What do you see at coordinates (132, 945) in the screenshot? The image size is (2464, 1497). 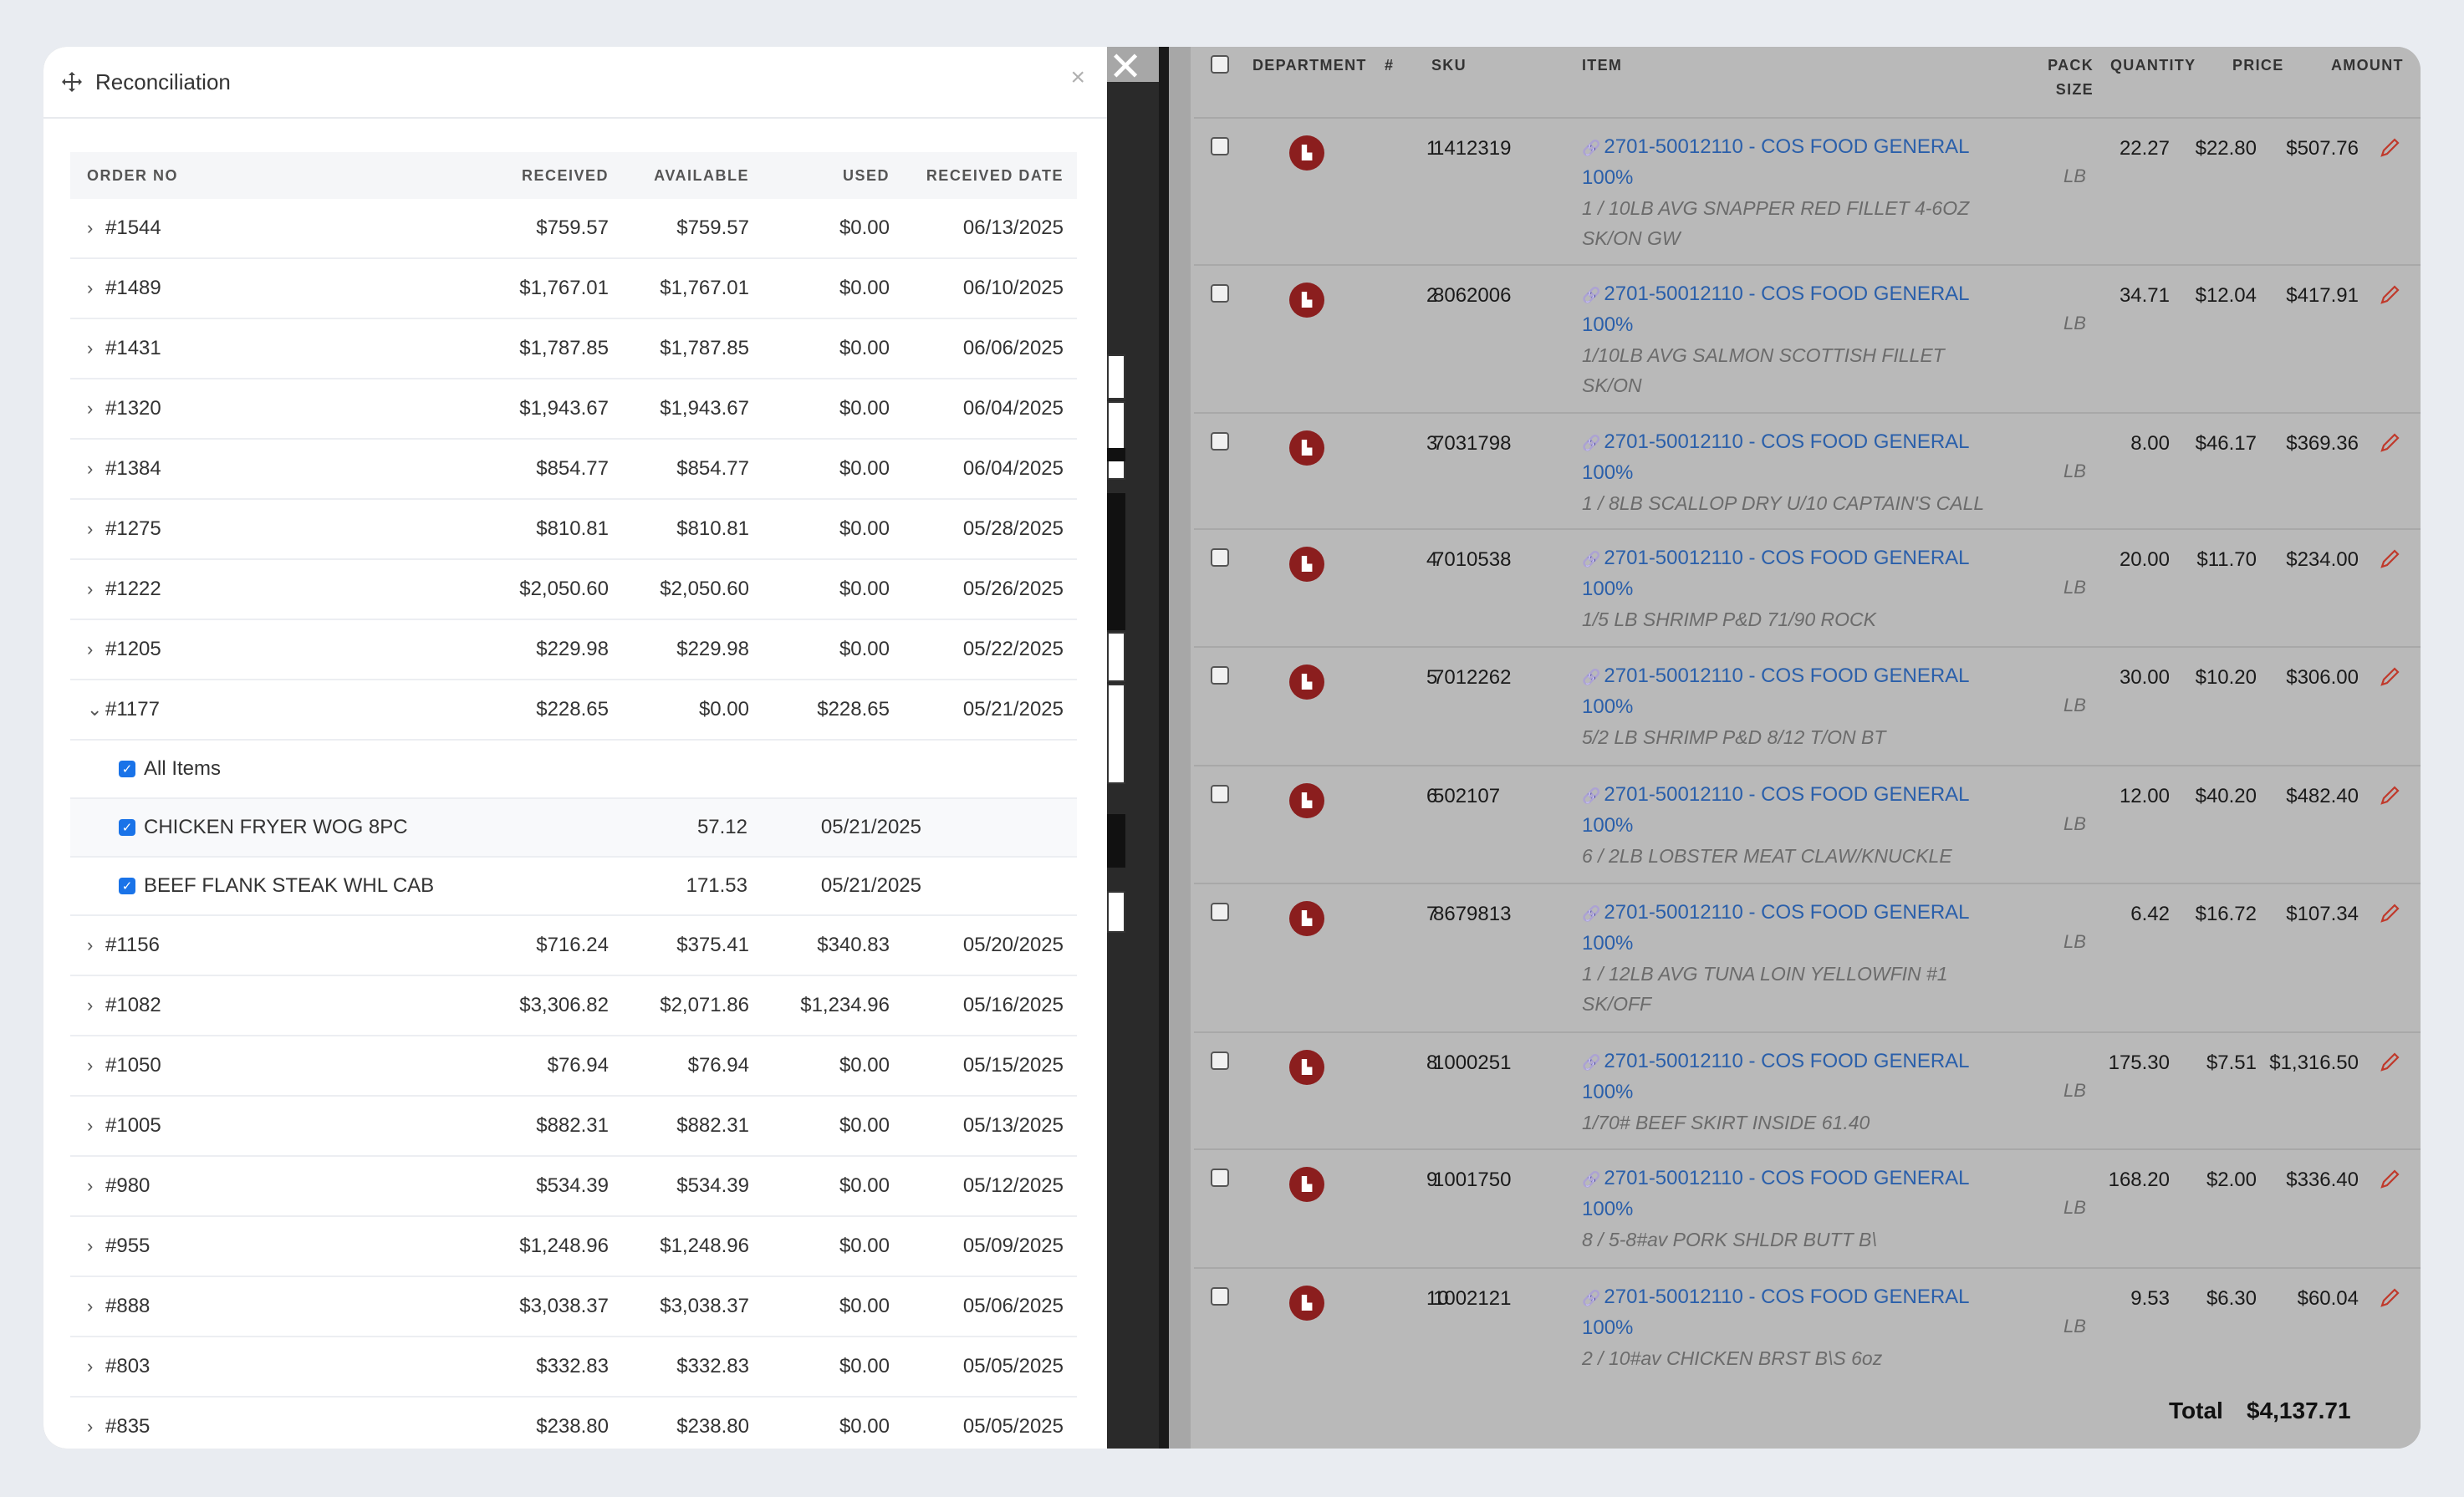 I see `order-number: #1156` at bounding box center [132, 945].